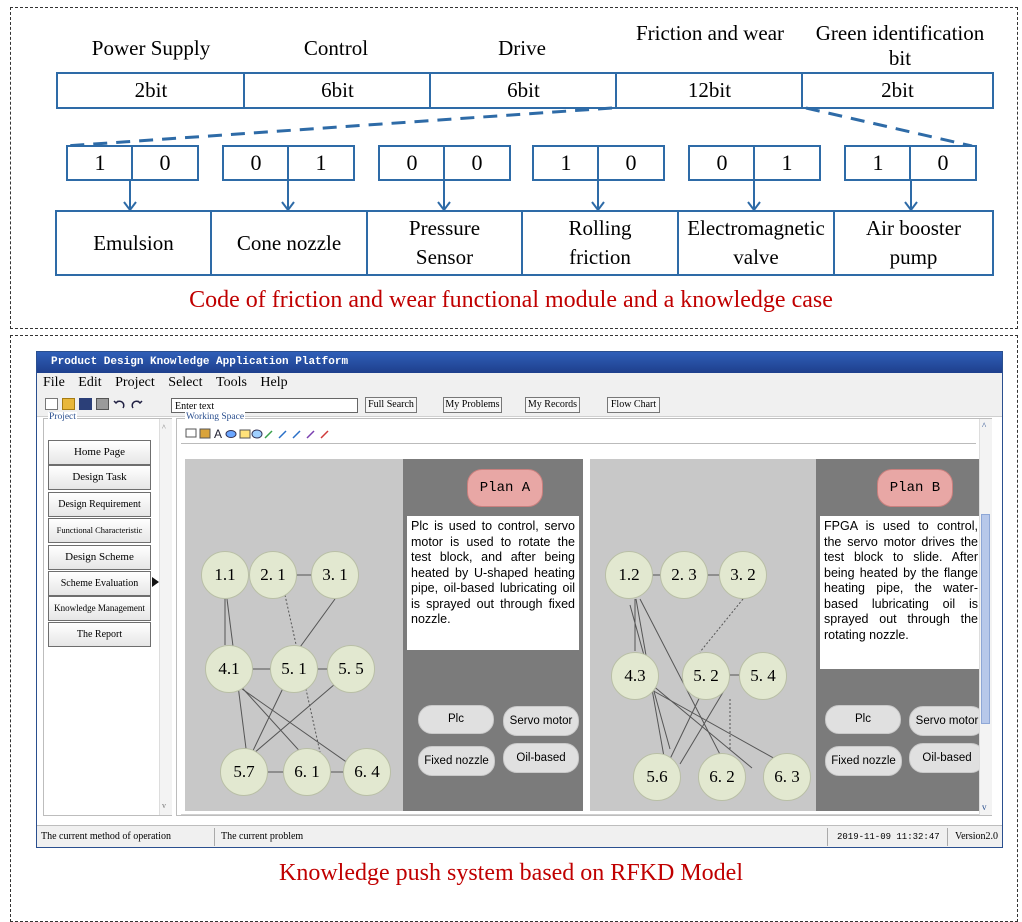 The height and width of the screenshot is (922, 1022). What do you see at coordinates (51, 404) in the screenshot?
I see `new-file-icon` at bounding box center [51, 404].